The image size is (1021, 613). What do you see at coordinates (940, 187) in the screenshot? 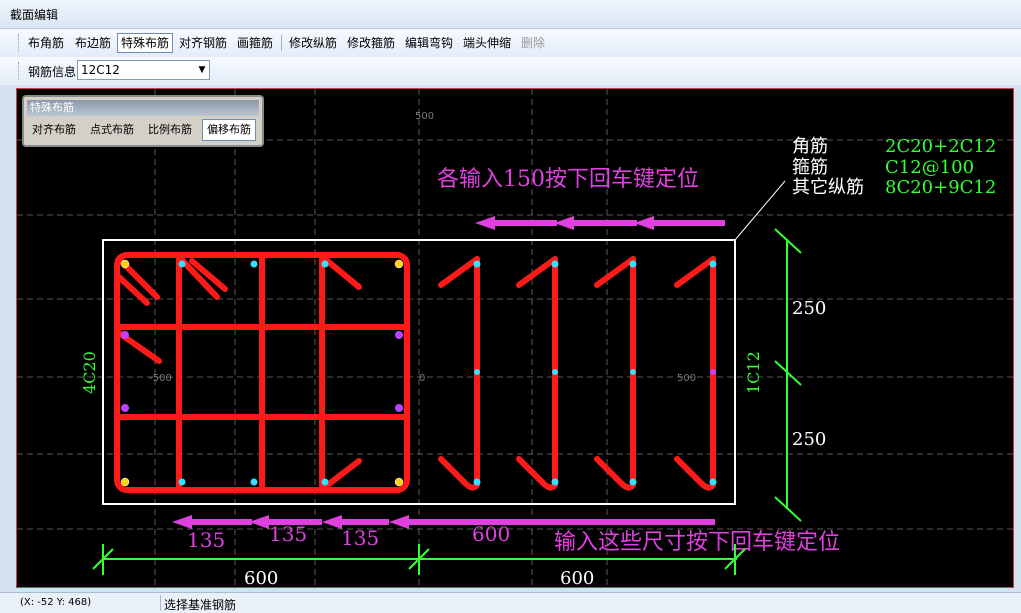
I see `legend-value-other: 8C20+9C12` at bounding box center [940, 187].